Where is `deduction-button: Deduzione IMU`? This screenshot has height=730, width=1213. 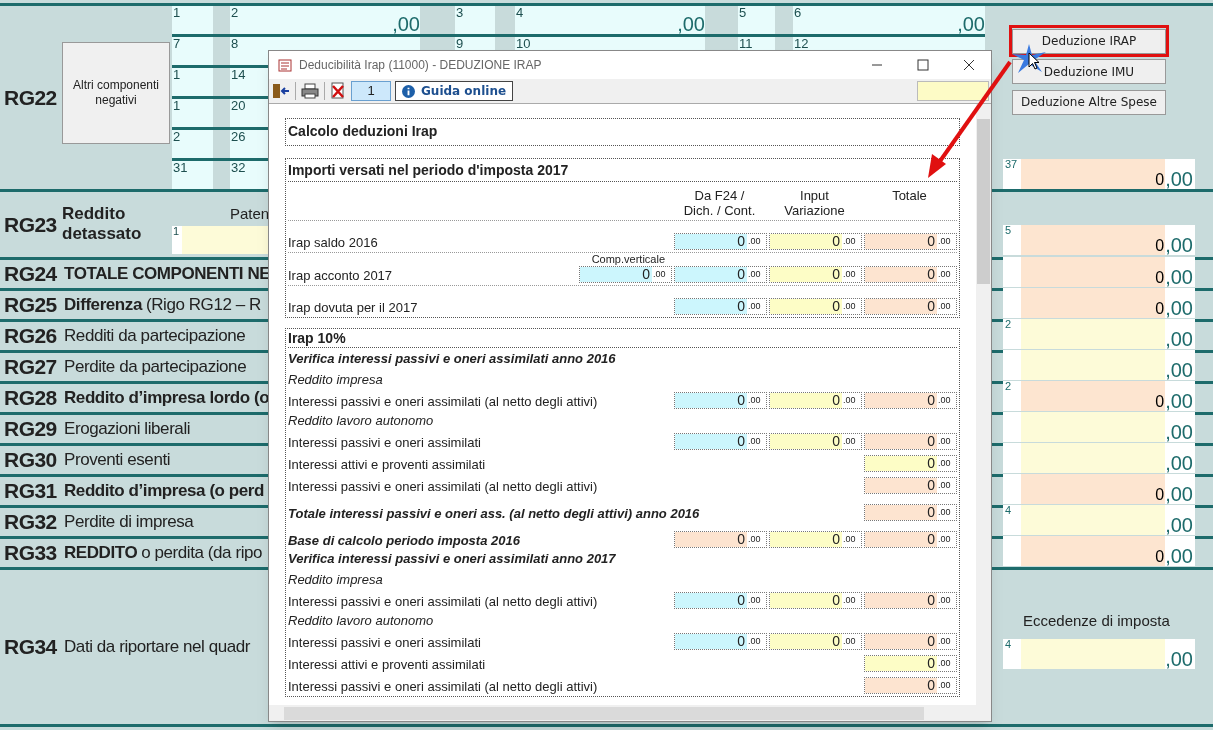 deduction-button: Deduzione IMU is located at coordinates (1089, 71).